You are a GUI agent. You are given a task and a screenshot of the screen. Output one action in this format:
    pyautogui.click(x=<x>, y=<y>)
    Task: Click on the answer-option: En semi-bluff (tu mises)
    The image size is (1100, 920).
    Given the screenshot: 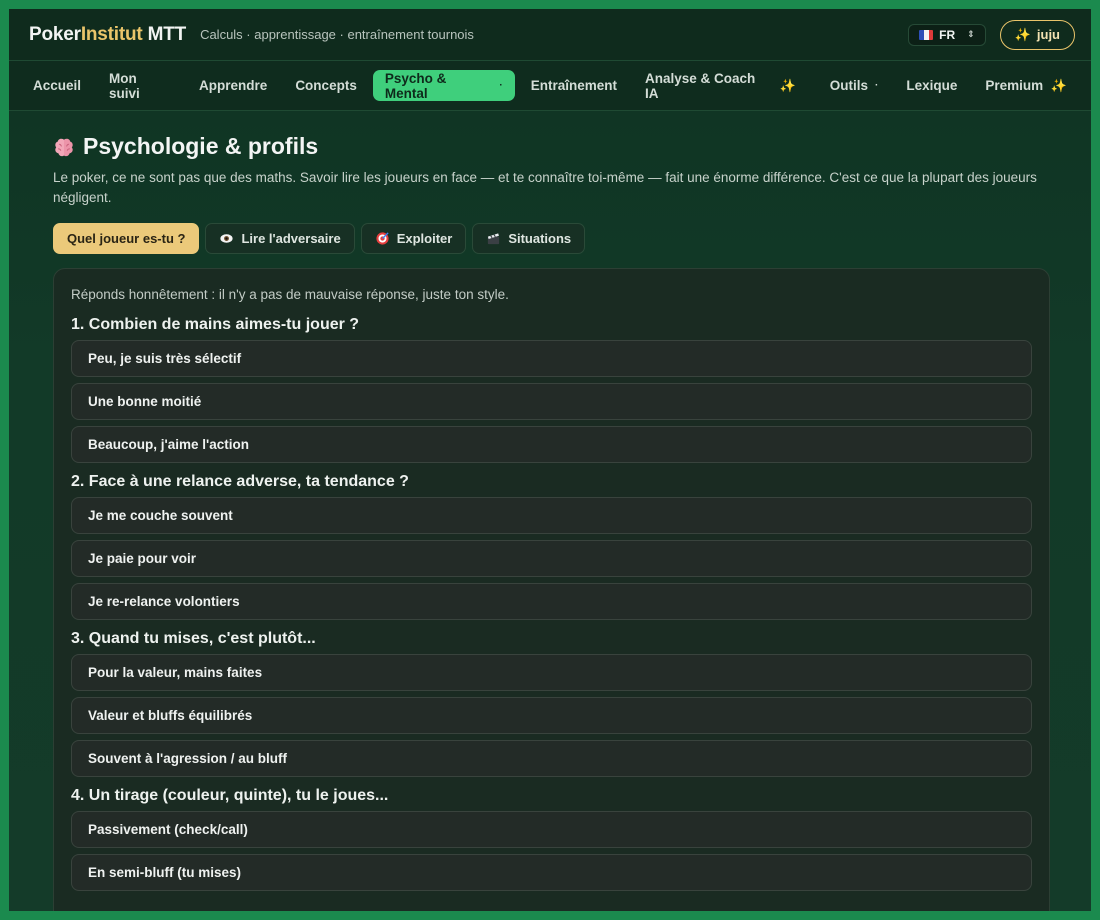 What is the action you would take?
    pyautogui.click(x=551, y=872)
    